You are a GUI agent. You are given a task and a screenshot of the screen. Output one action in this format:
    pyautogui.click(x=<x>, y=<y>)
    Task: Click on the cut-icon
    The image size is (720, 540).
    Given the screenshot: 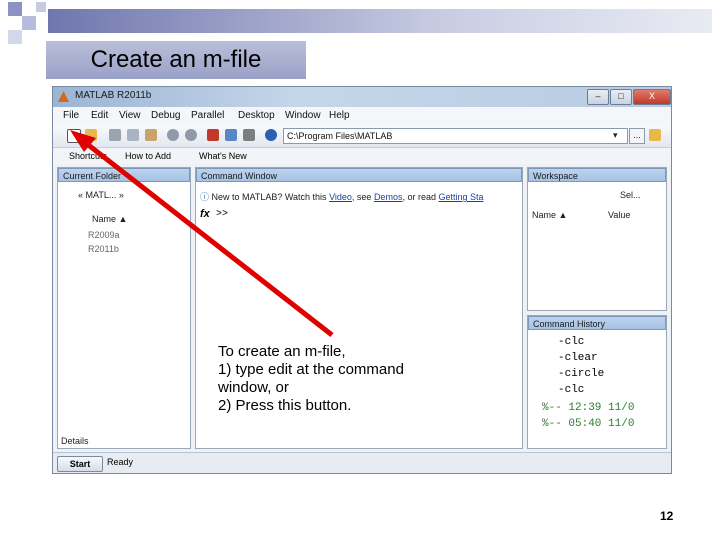 What is the action you would take?
    pyautogui.click(x=115, y=135)
    